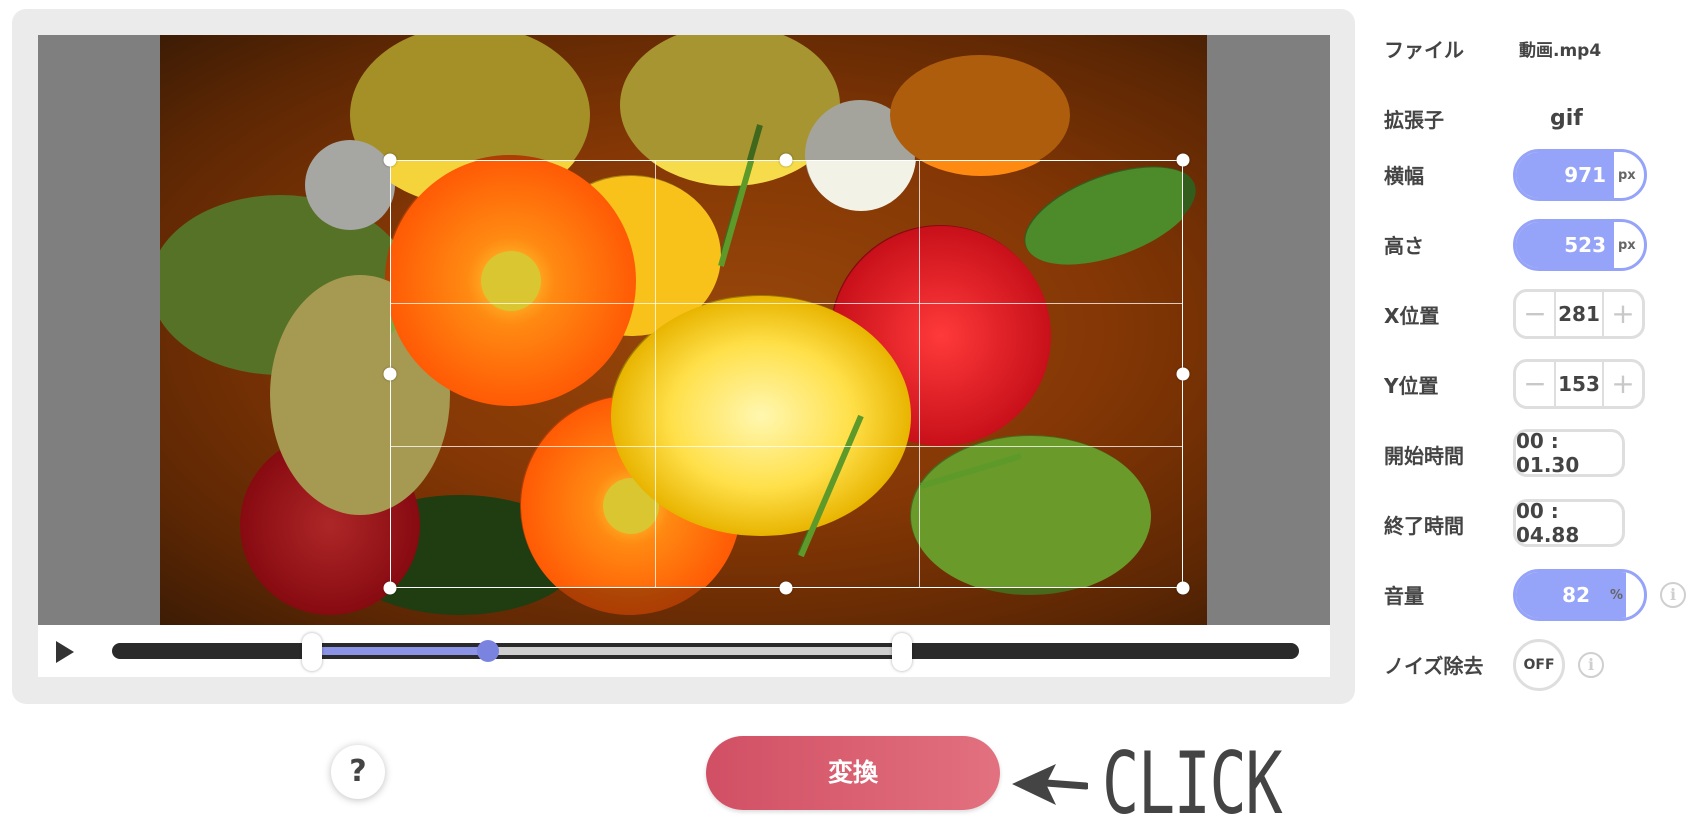  I want to click on y-position-stepper: − 153 +, so click(1579, 384).